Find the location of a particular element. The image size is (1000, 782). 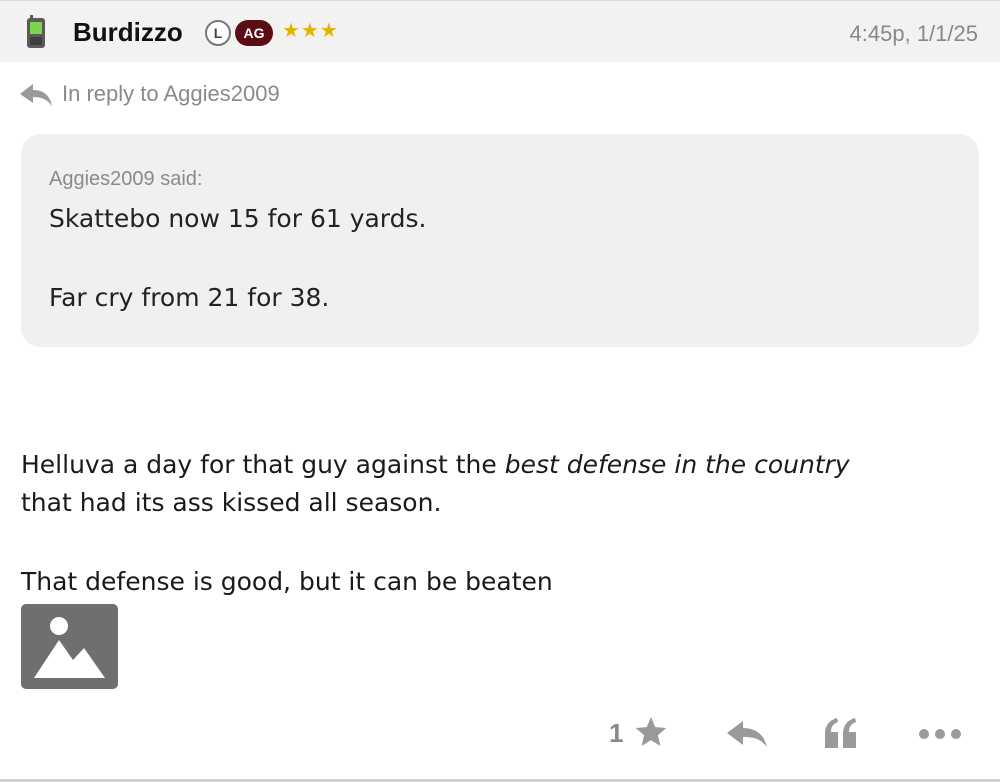

team-badge-ag: AG is located at coordinates (254, 33).